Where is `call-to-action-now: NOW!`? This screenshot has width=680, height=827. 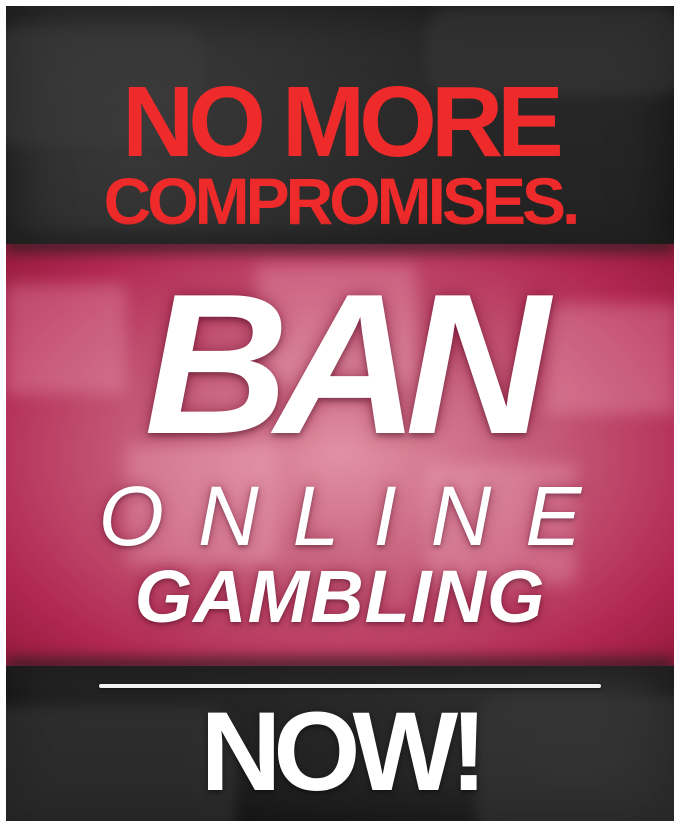
call-to-action-now: NOW! is located at coordinates (343, 751).